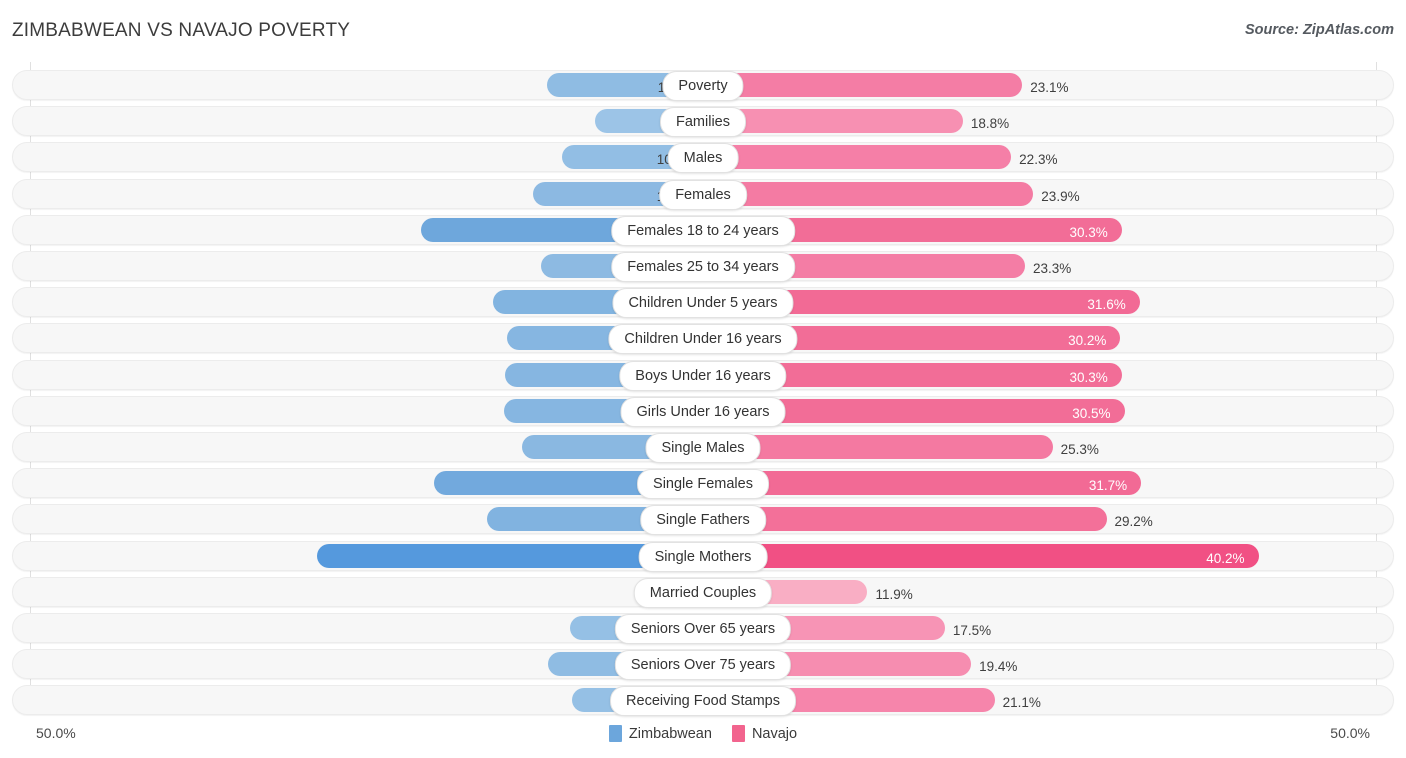  I want to click on chart-row: 12.3%23.9%Females, so click(703, 194).